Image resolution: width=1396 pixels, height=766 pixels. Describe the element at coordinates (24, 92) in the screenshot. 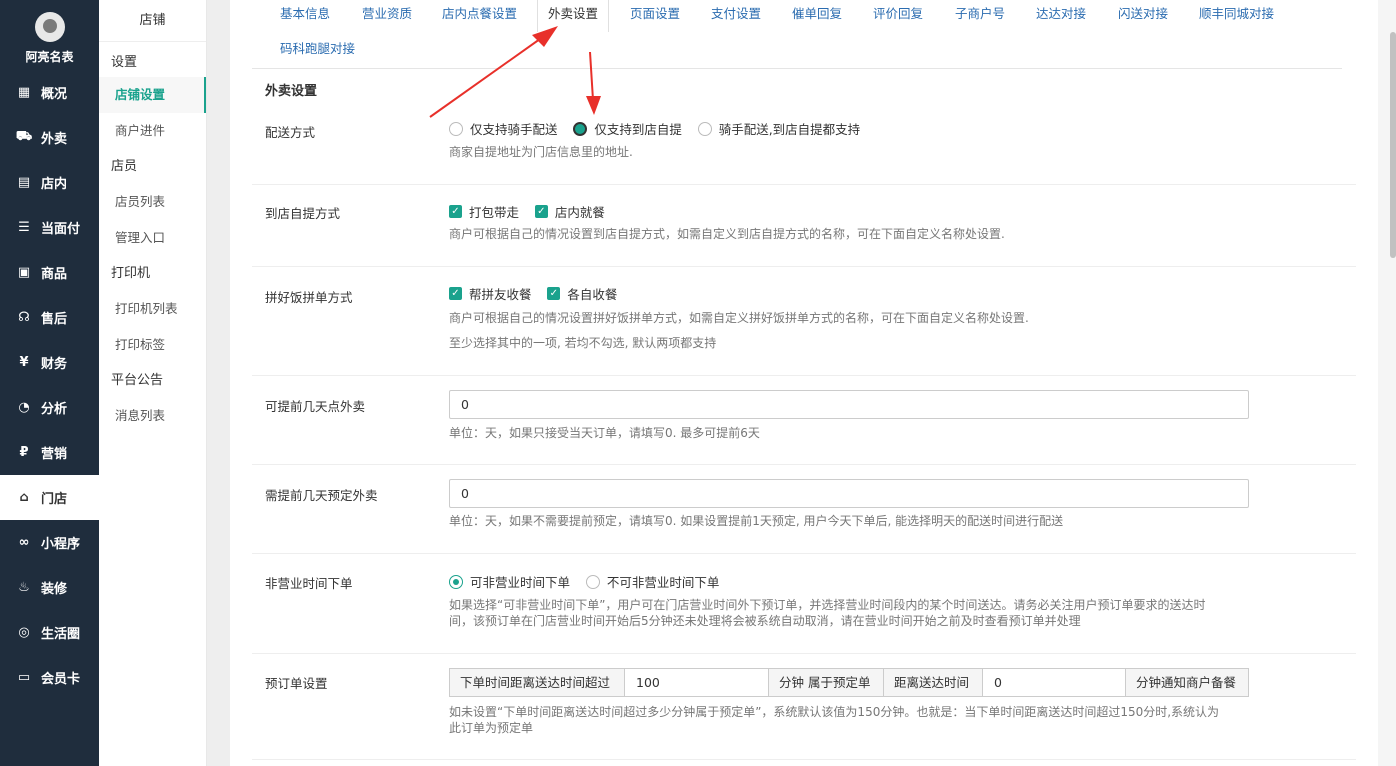

I see `overview-icon: ▦` at that location.